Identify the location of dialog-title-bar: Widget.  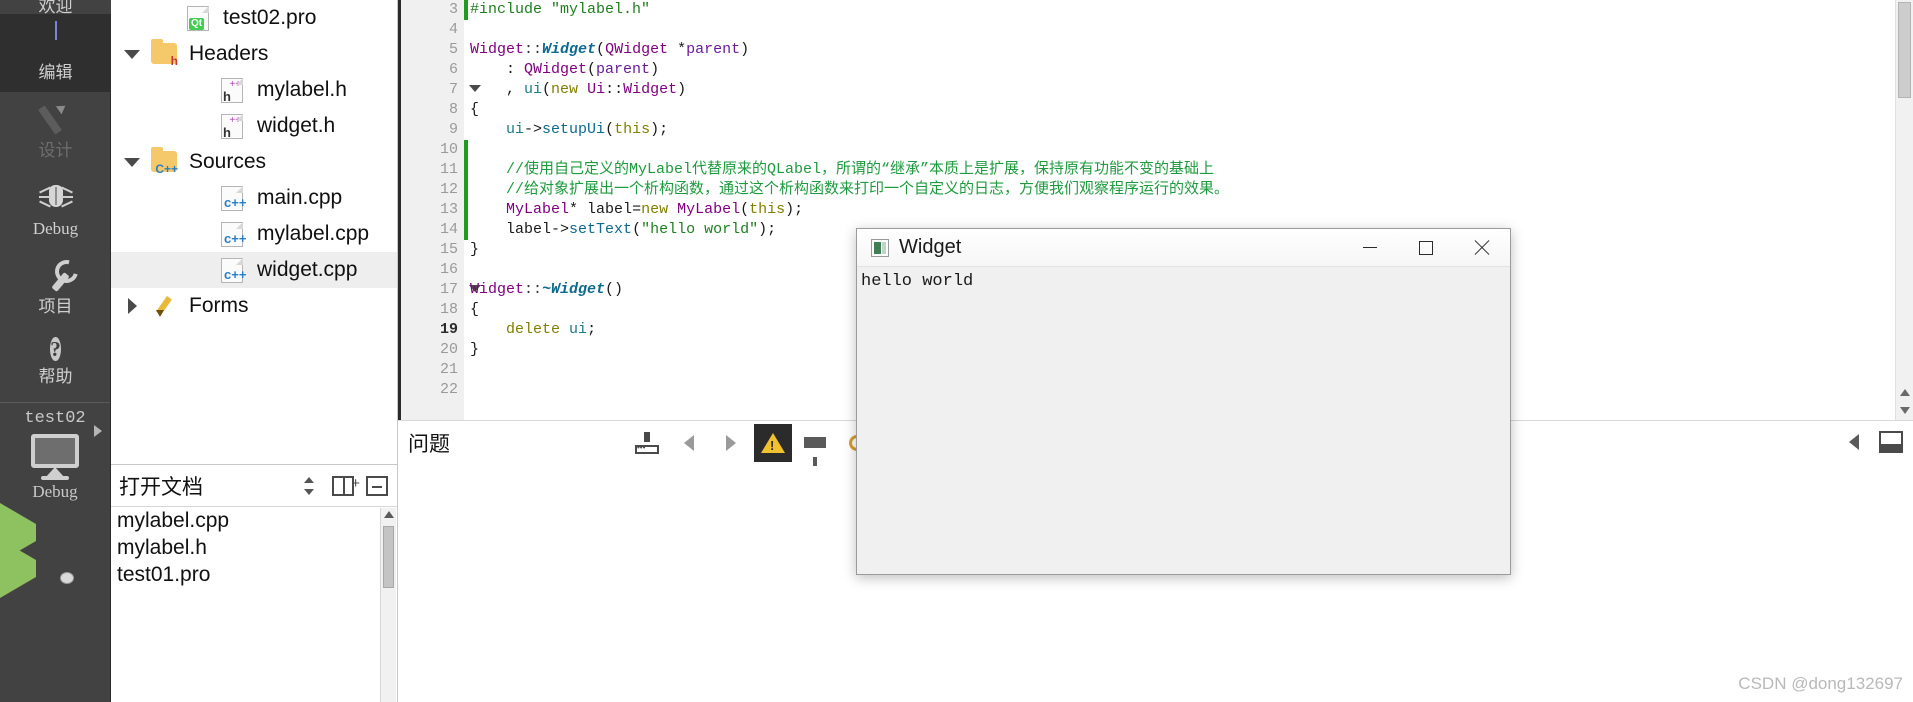
(1183, 248).